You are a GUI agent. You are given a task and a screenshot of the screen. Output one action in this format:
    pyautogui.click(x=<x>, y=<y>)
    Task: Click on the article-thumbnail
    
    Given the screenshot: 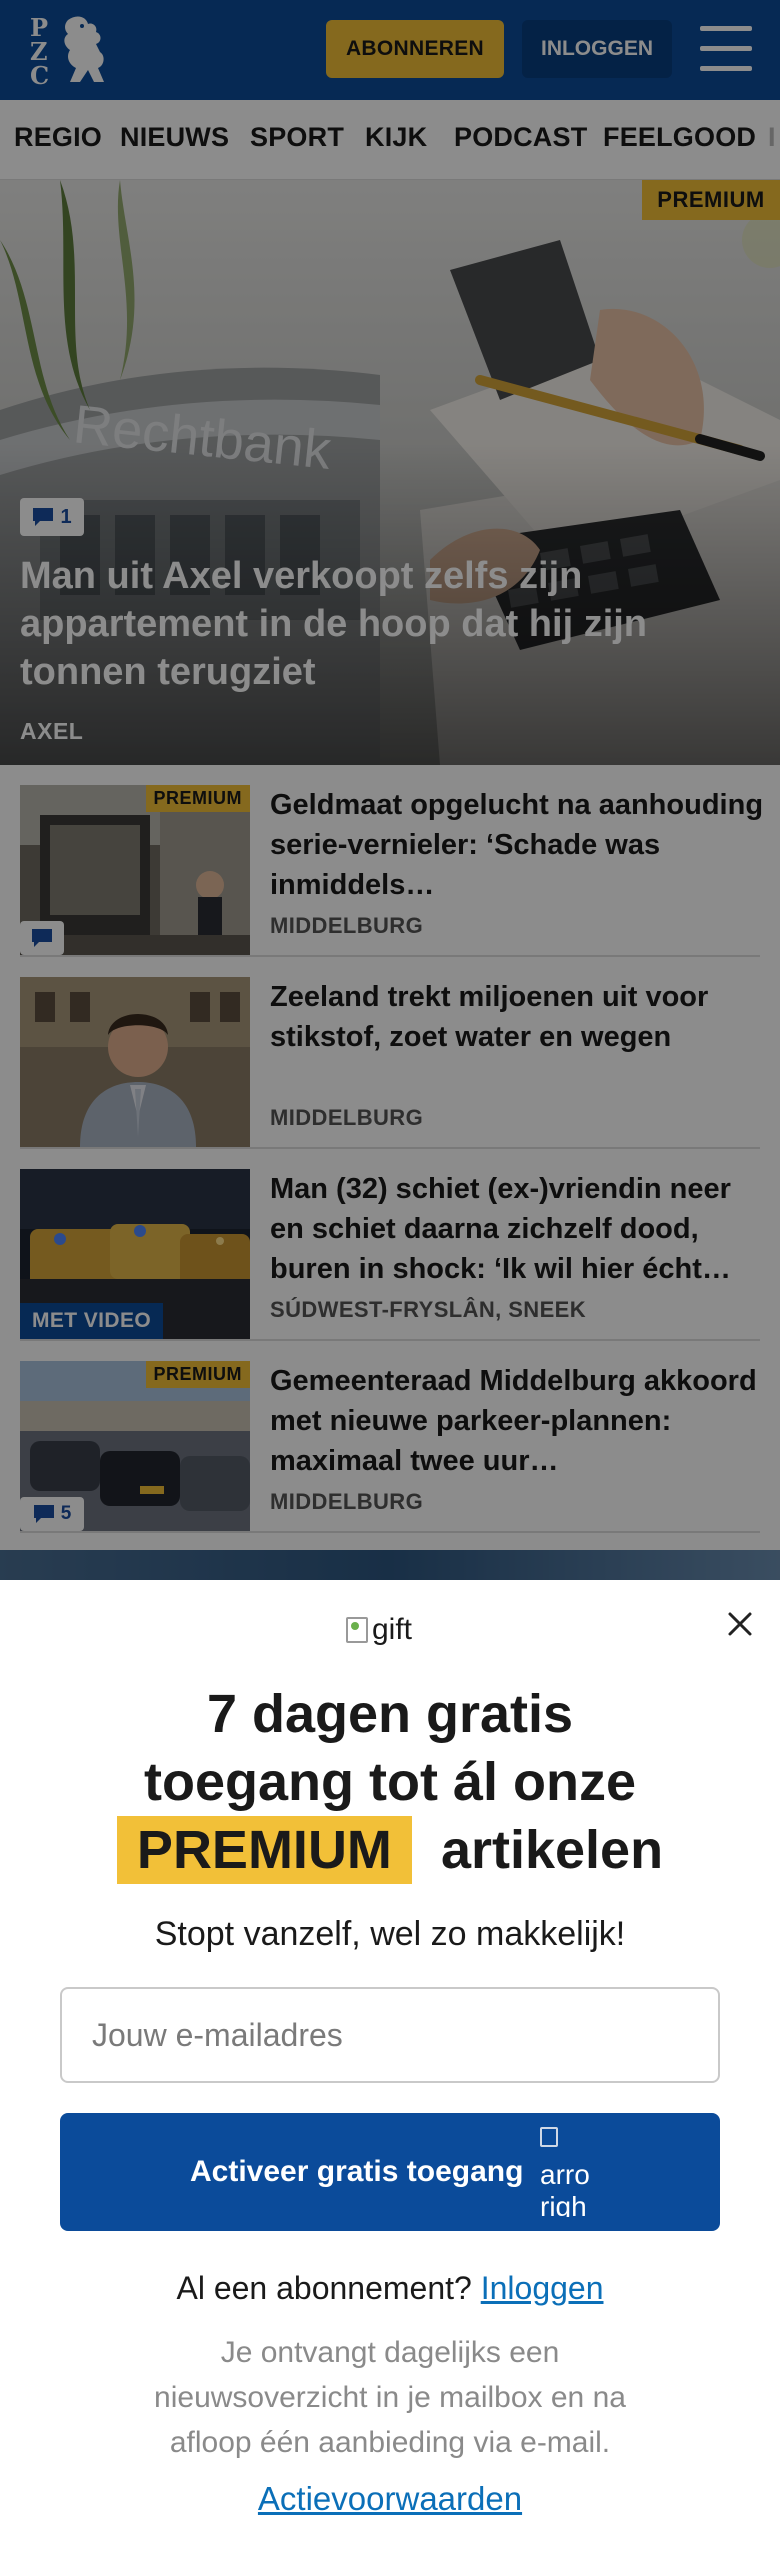 What is the action you would take?
    pyautogui.click(x=135, y=1062)
    